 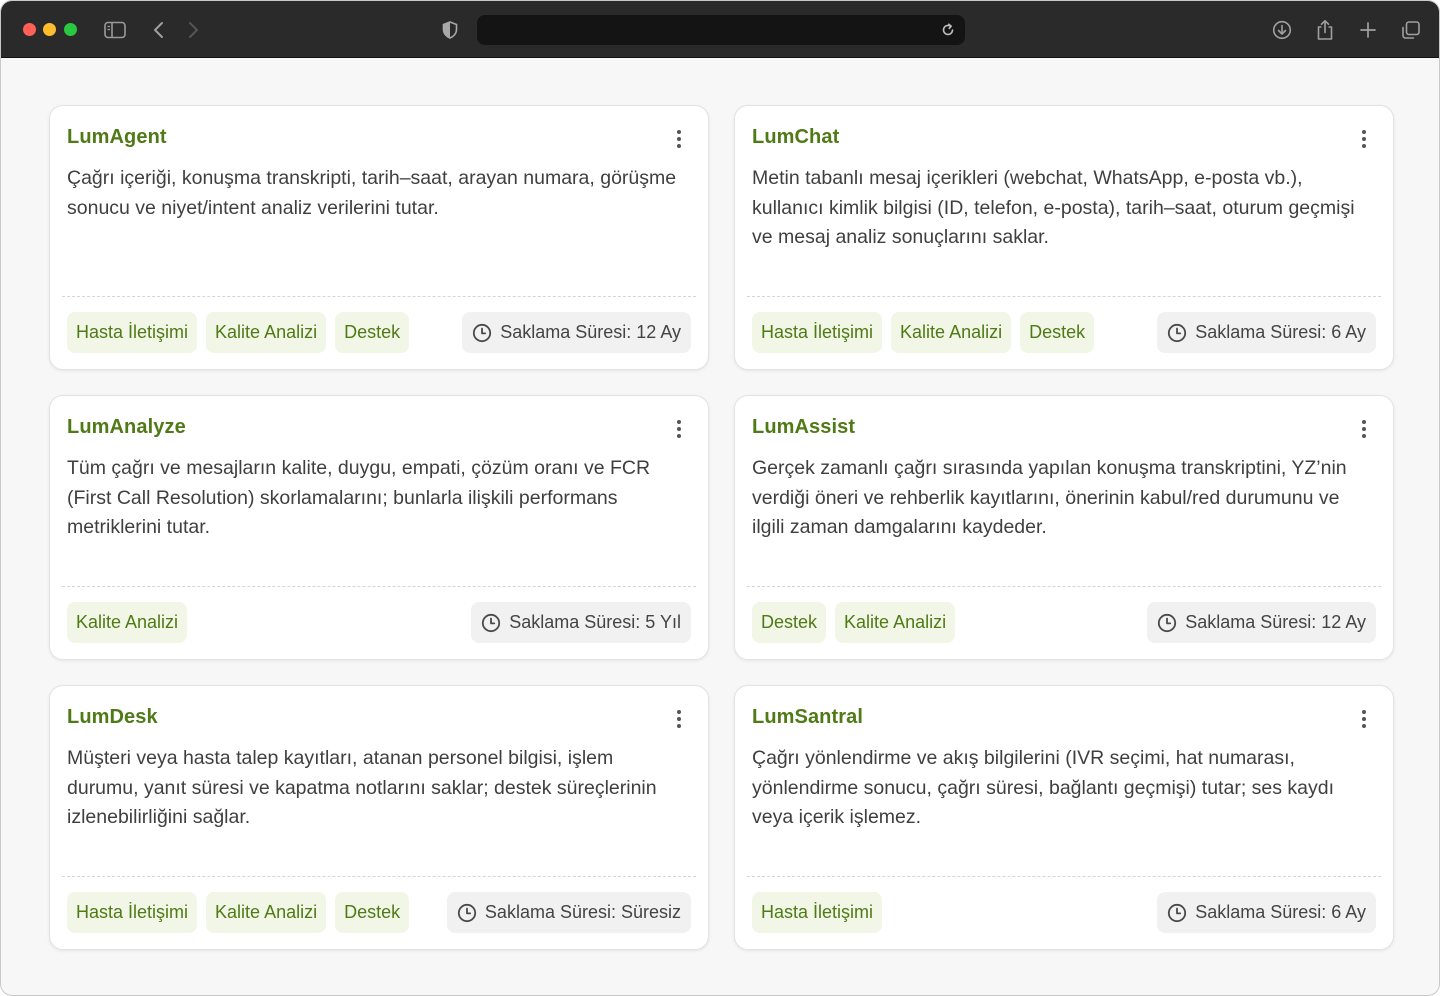 What do you see at coordinates (193, 30) in the screenshot?
I see `chevron-right-icon` at bounding box center [193, 30].